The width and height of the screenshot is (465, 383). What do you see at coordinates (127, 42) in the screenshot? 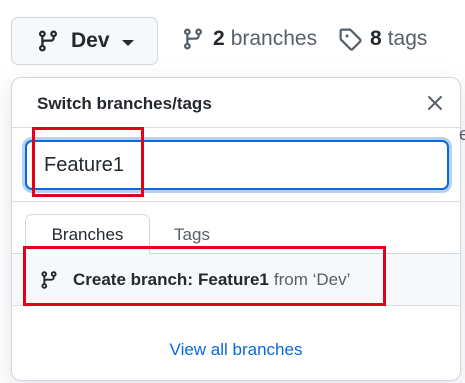
I see `triangle-down-icon` at bounding box center [127, 42].